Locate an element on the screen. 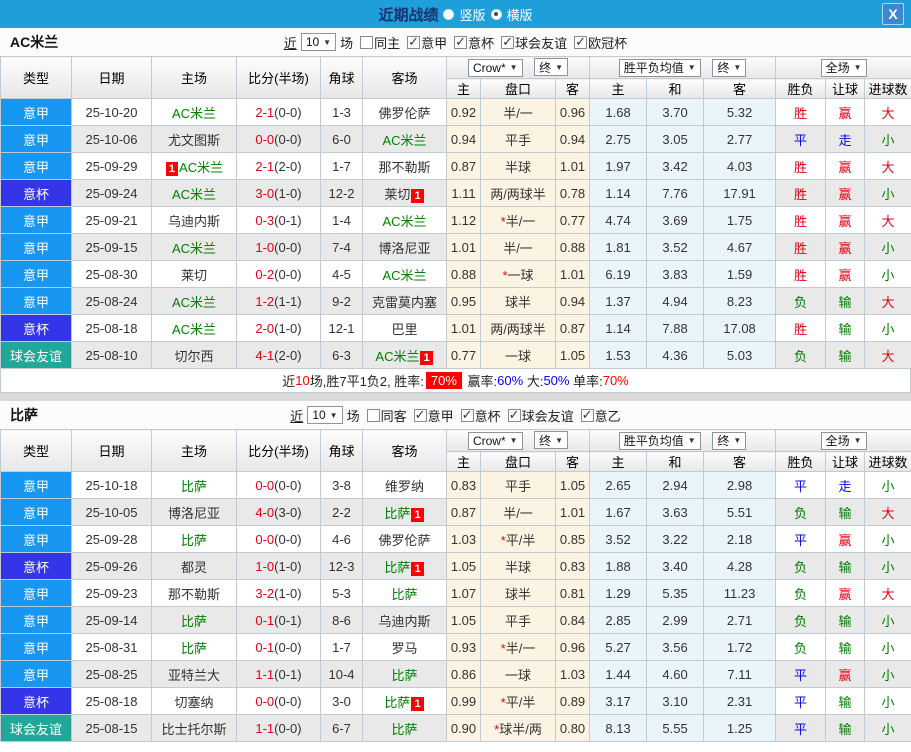  home-team-name: 乌迪内斯 is located at coordinates (193, 221).